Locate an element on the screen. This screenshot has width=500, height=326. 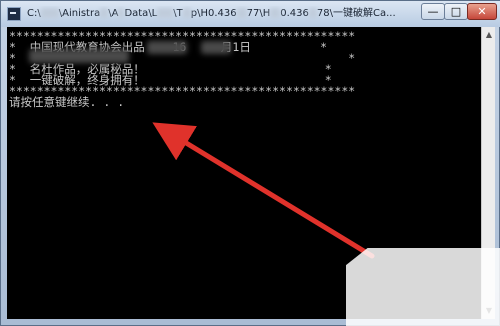
watermark is located at coordinates (423, 287).